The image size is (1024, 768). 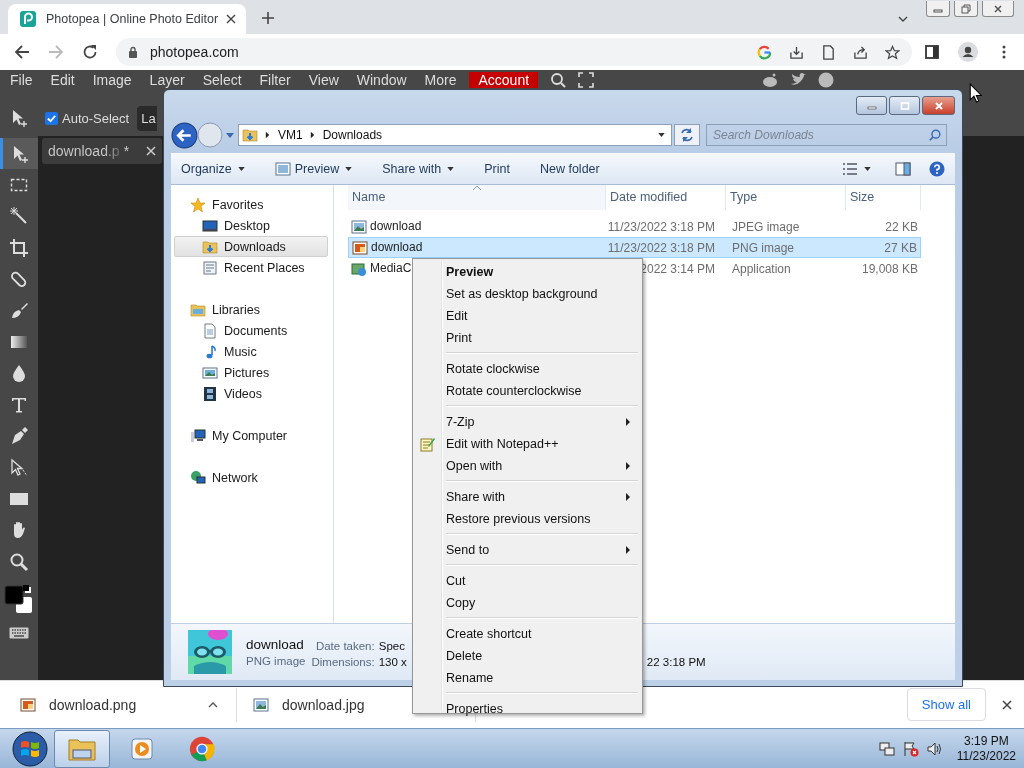 I want to click on table-cell-text: 22 KB, so click(x=901, y=227).